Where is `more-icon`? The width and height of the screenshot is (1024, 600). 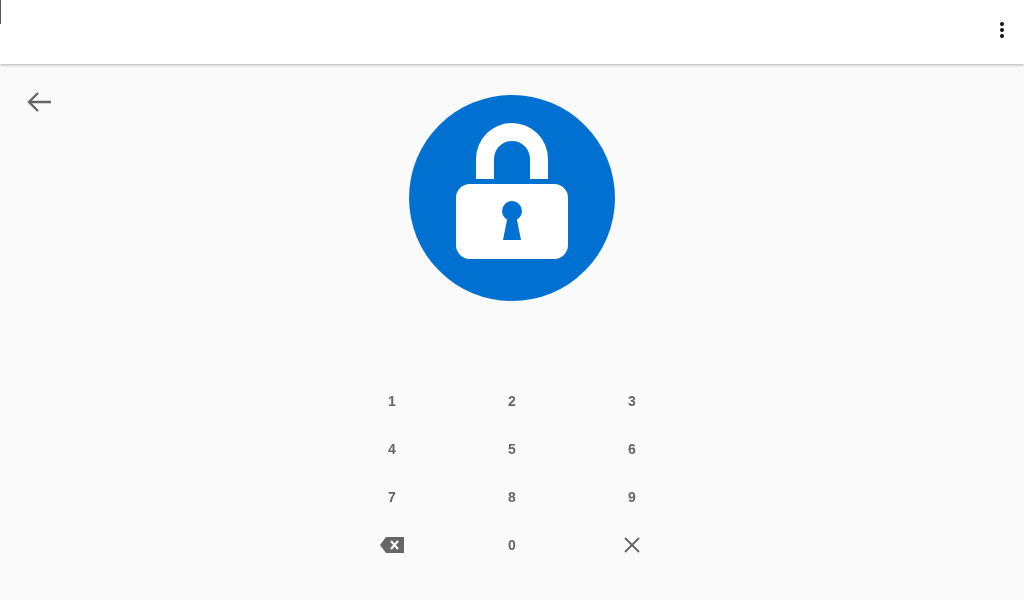
more-icon is located at coordinates (1002, 30).